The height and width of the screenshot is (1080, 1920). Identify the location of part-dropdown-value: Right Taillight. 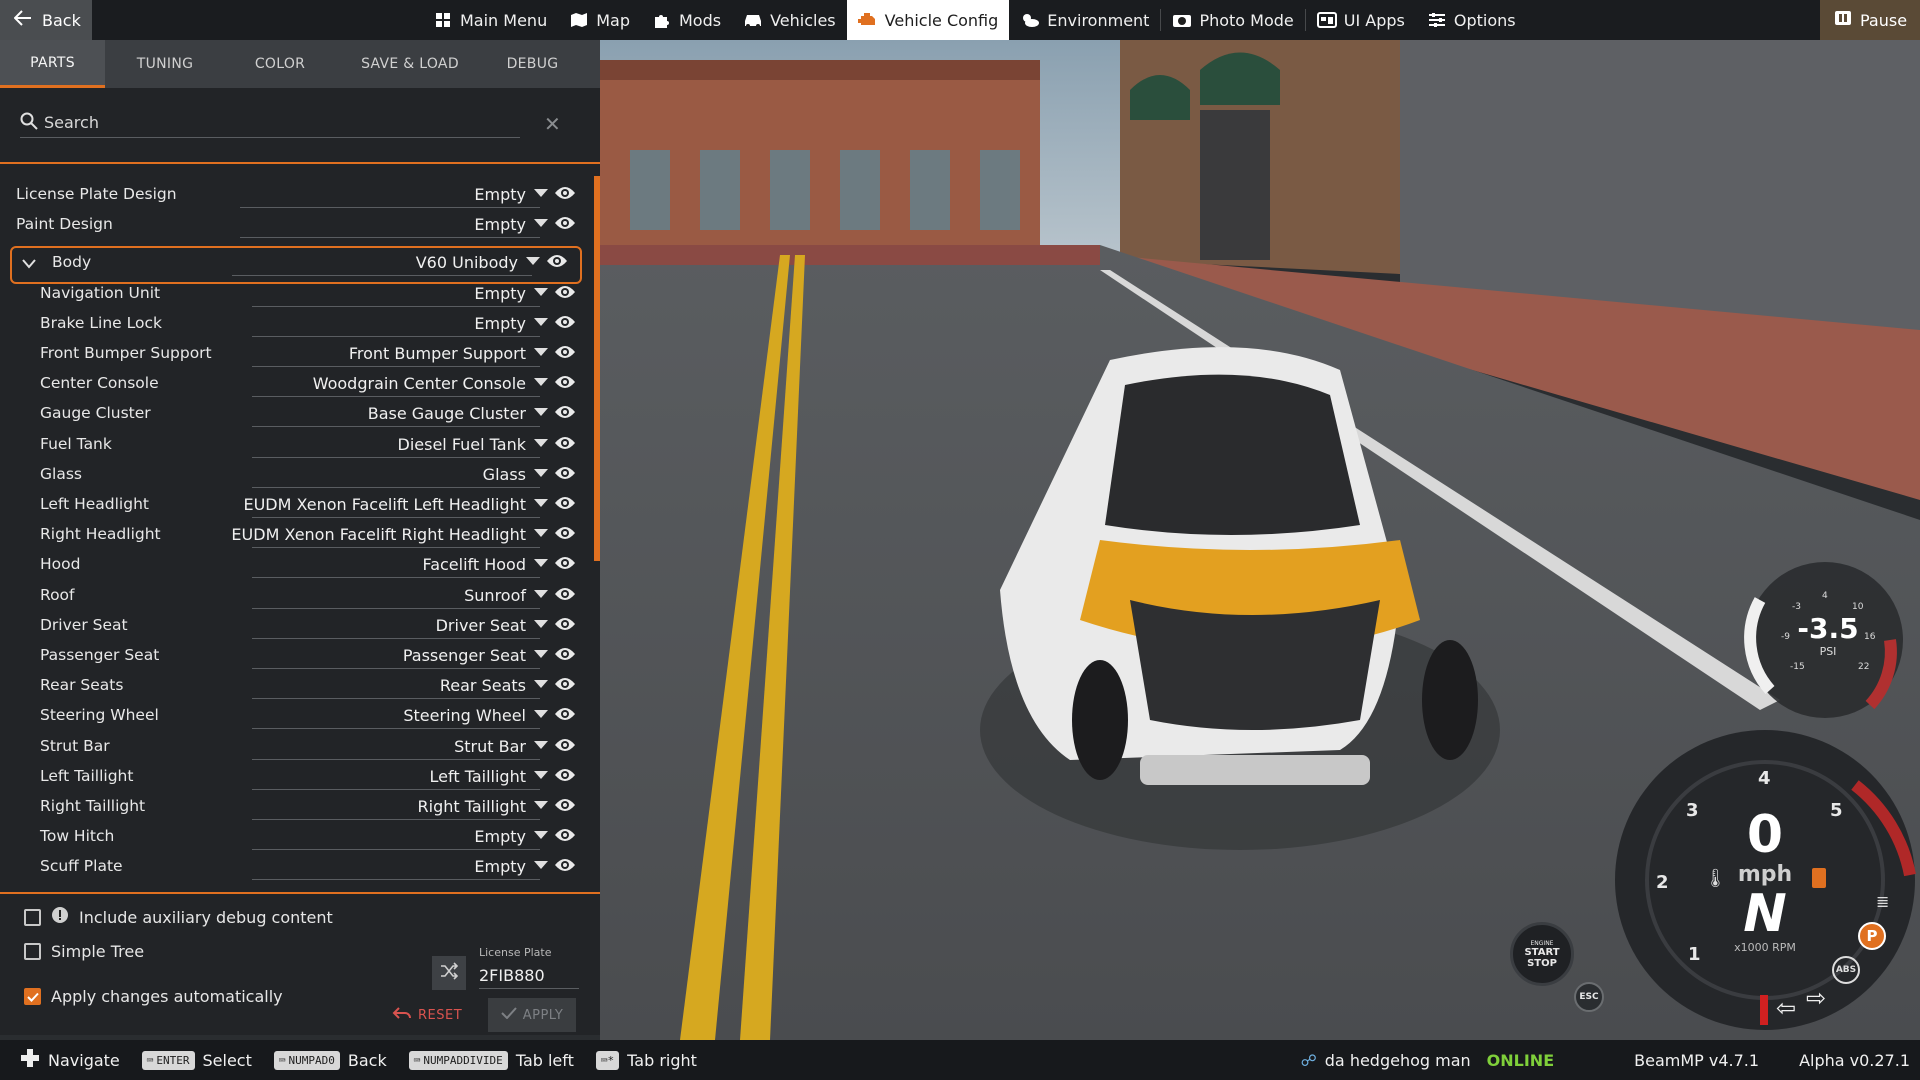
(472, 806).